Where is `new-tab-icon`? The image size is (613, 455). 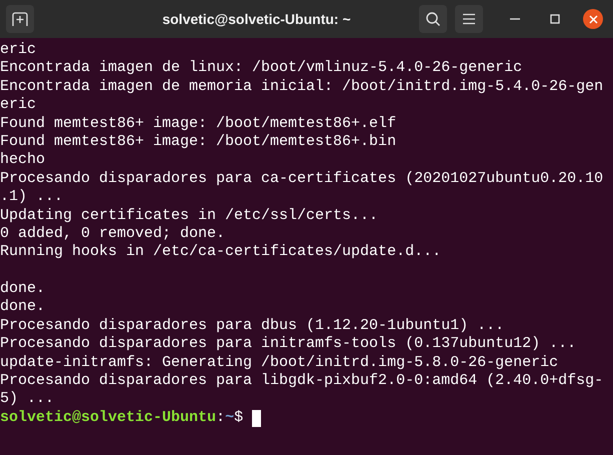 new-tab-icon is located at coordinates (20, 19).